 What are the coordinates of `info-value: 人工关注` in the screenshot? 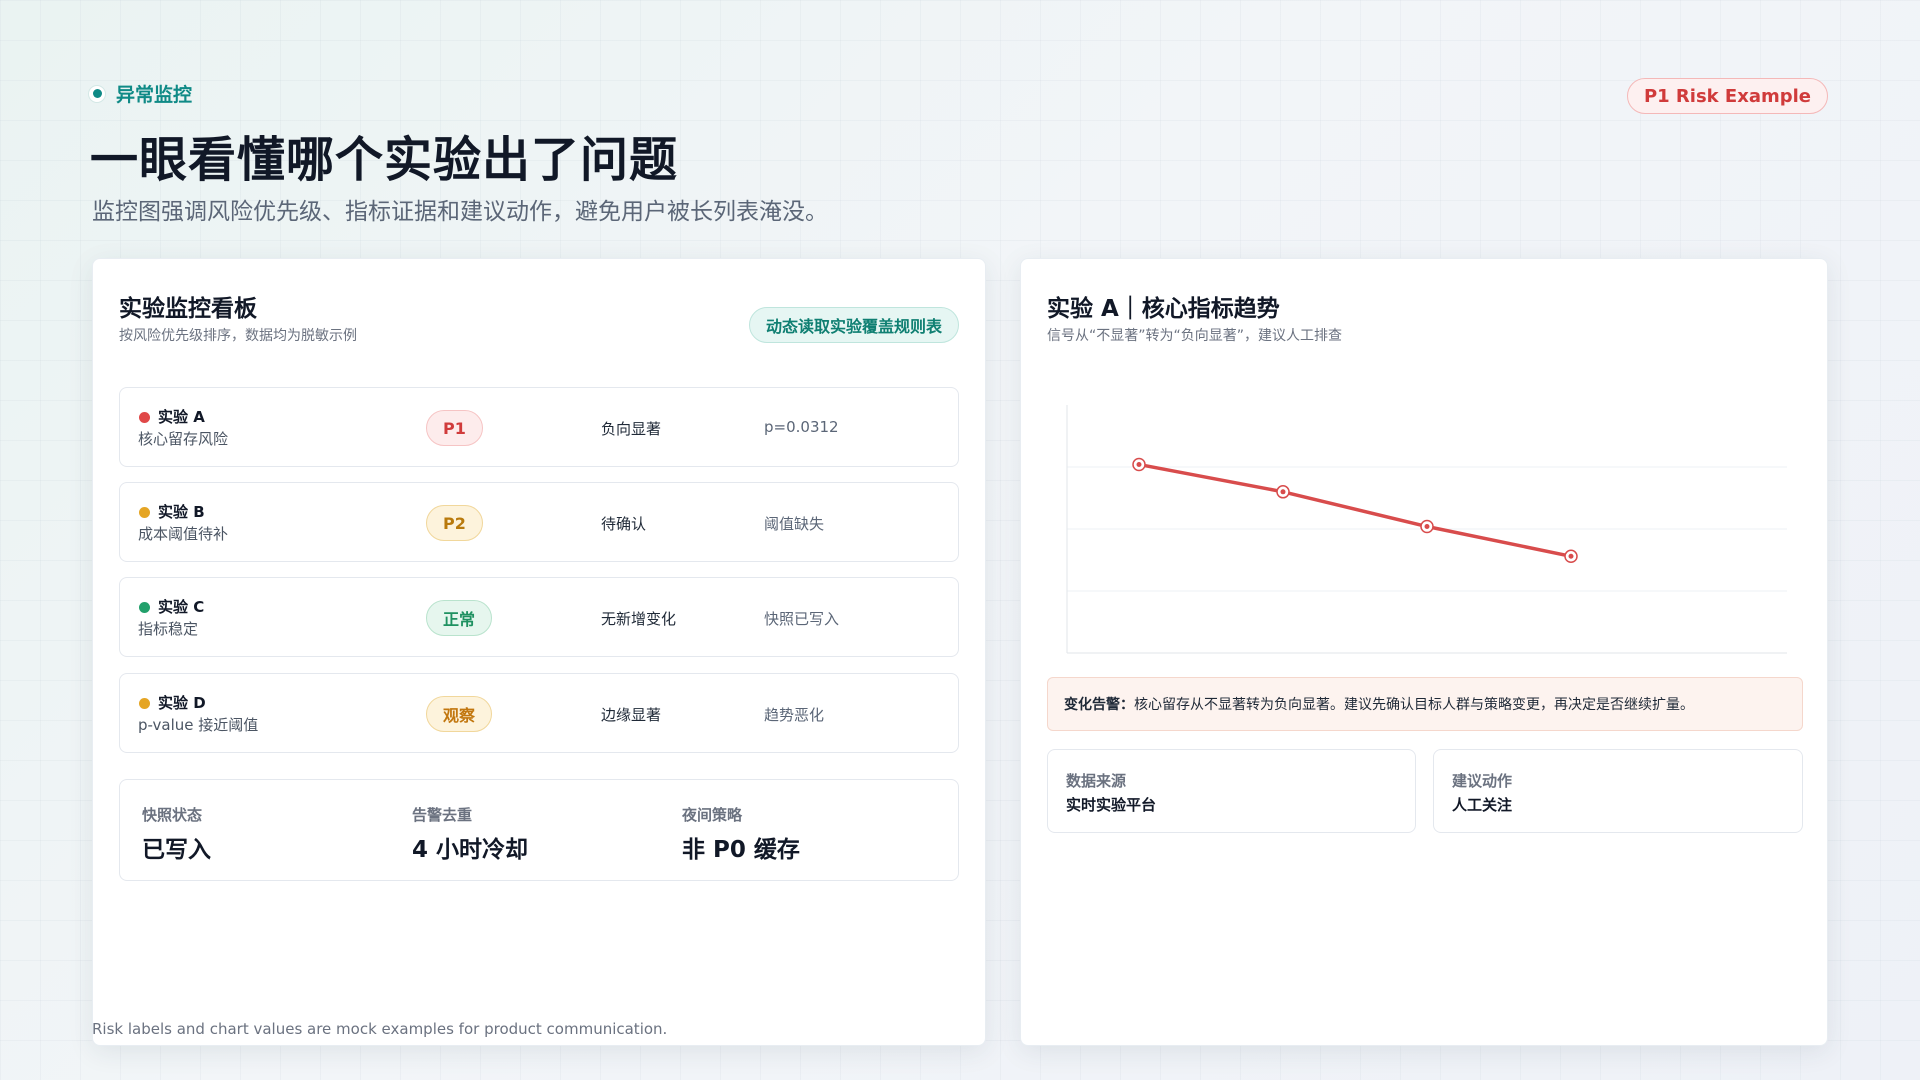 It's located at (1482, 805).